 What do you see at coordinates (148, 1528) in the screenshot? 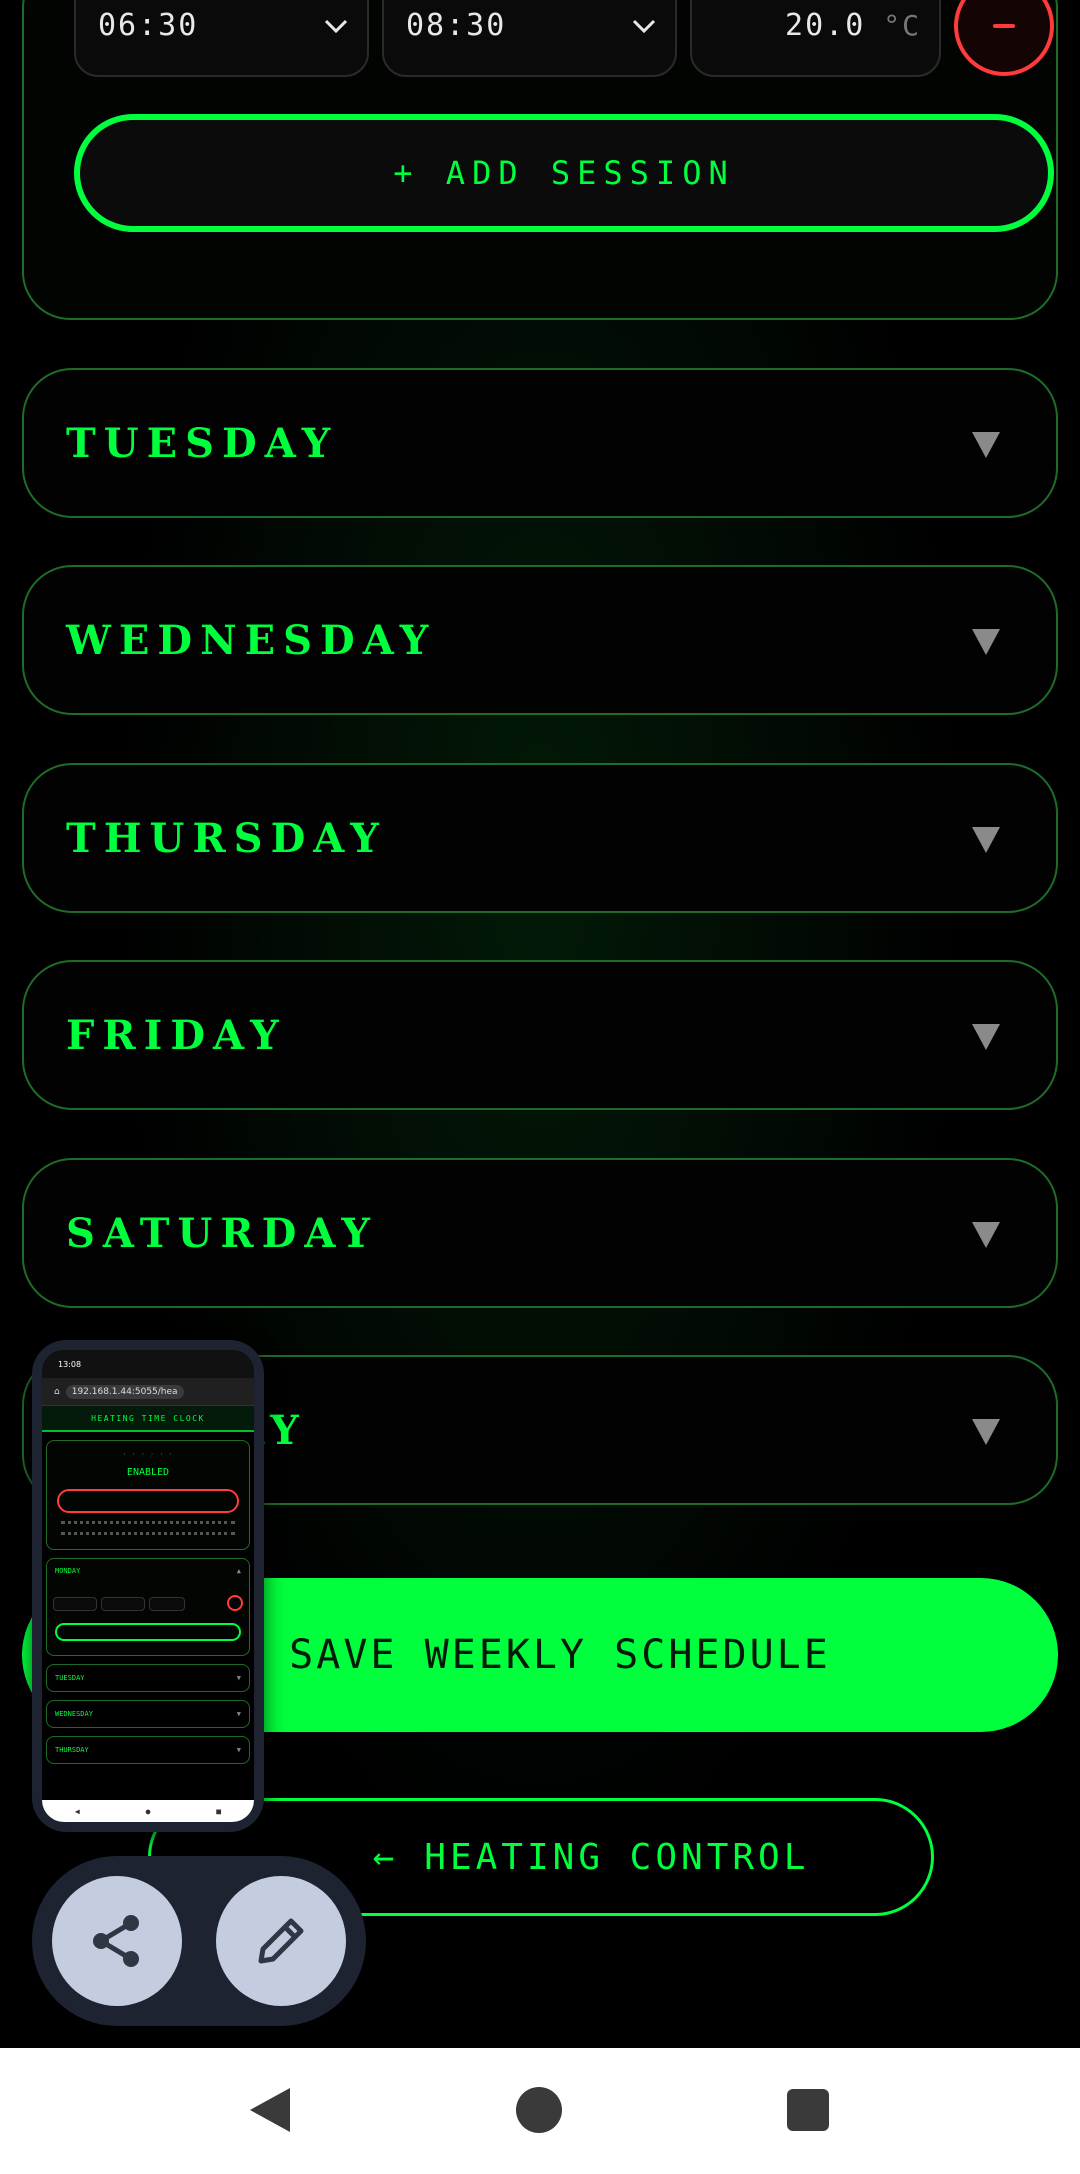
I see `preview-description` at bounding box center [148, 1528].